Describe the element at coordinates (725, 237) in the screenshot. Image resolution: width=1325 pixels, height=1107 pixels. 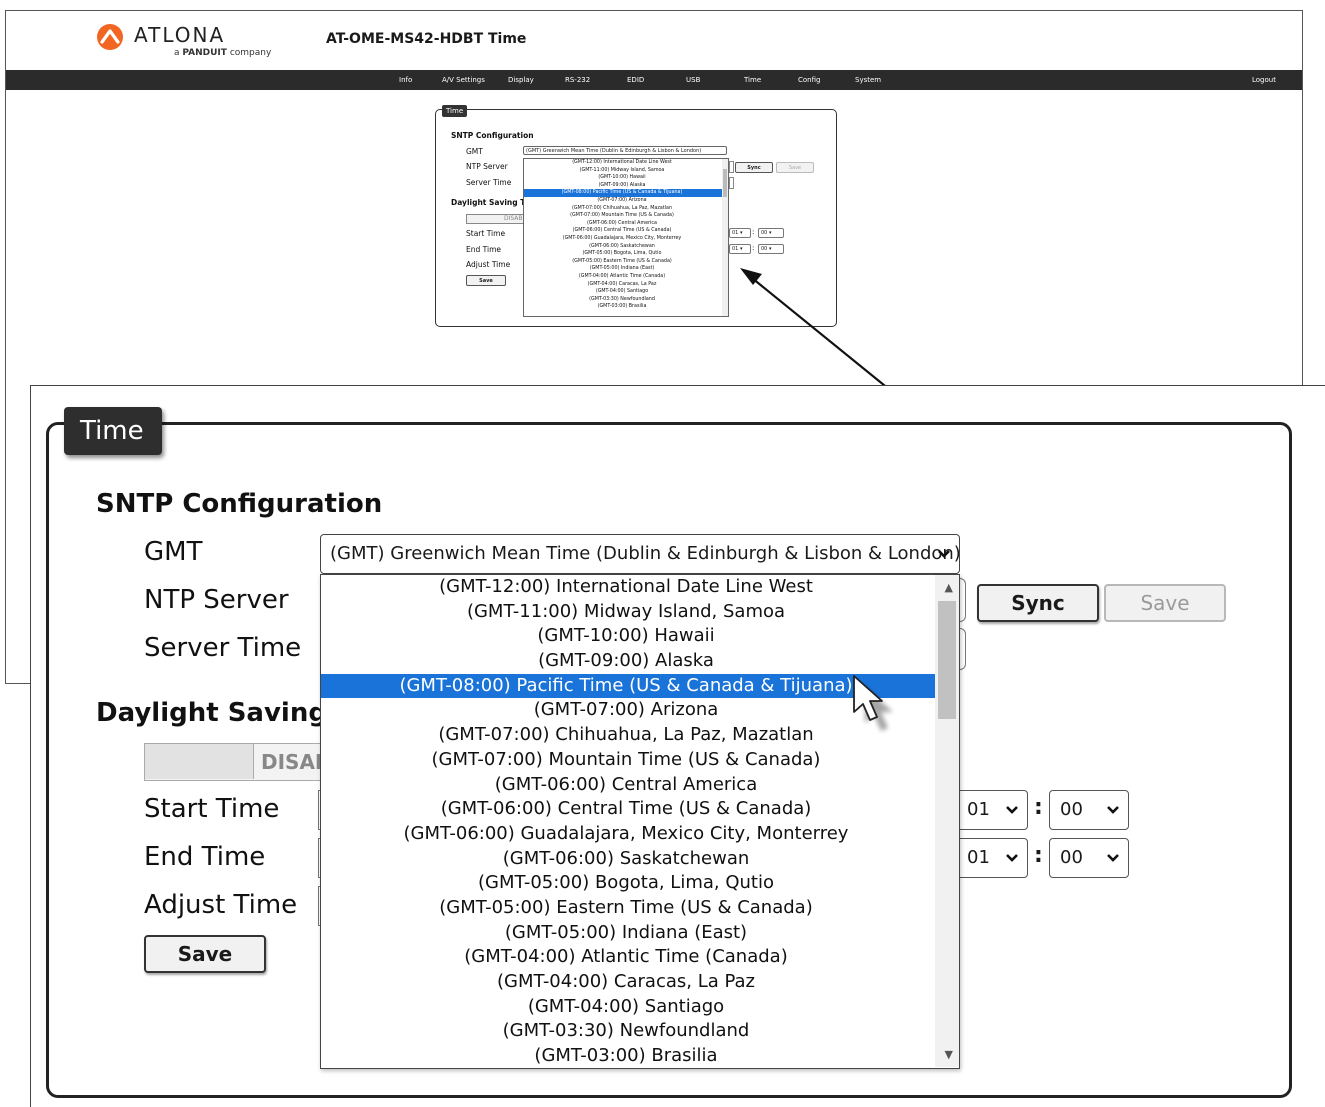
I see `dropdown-scrollbar-small` at that location.